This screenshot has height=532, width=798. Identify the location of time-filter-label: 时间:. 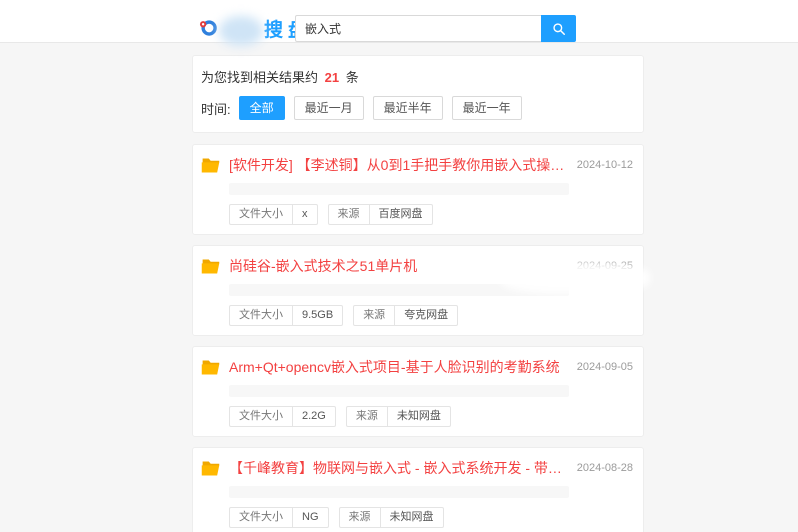
(216, 109).